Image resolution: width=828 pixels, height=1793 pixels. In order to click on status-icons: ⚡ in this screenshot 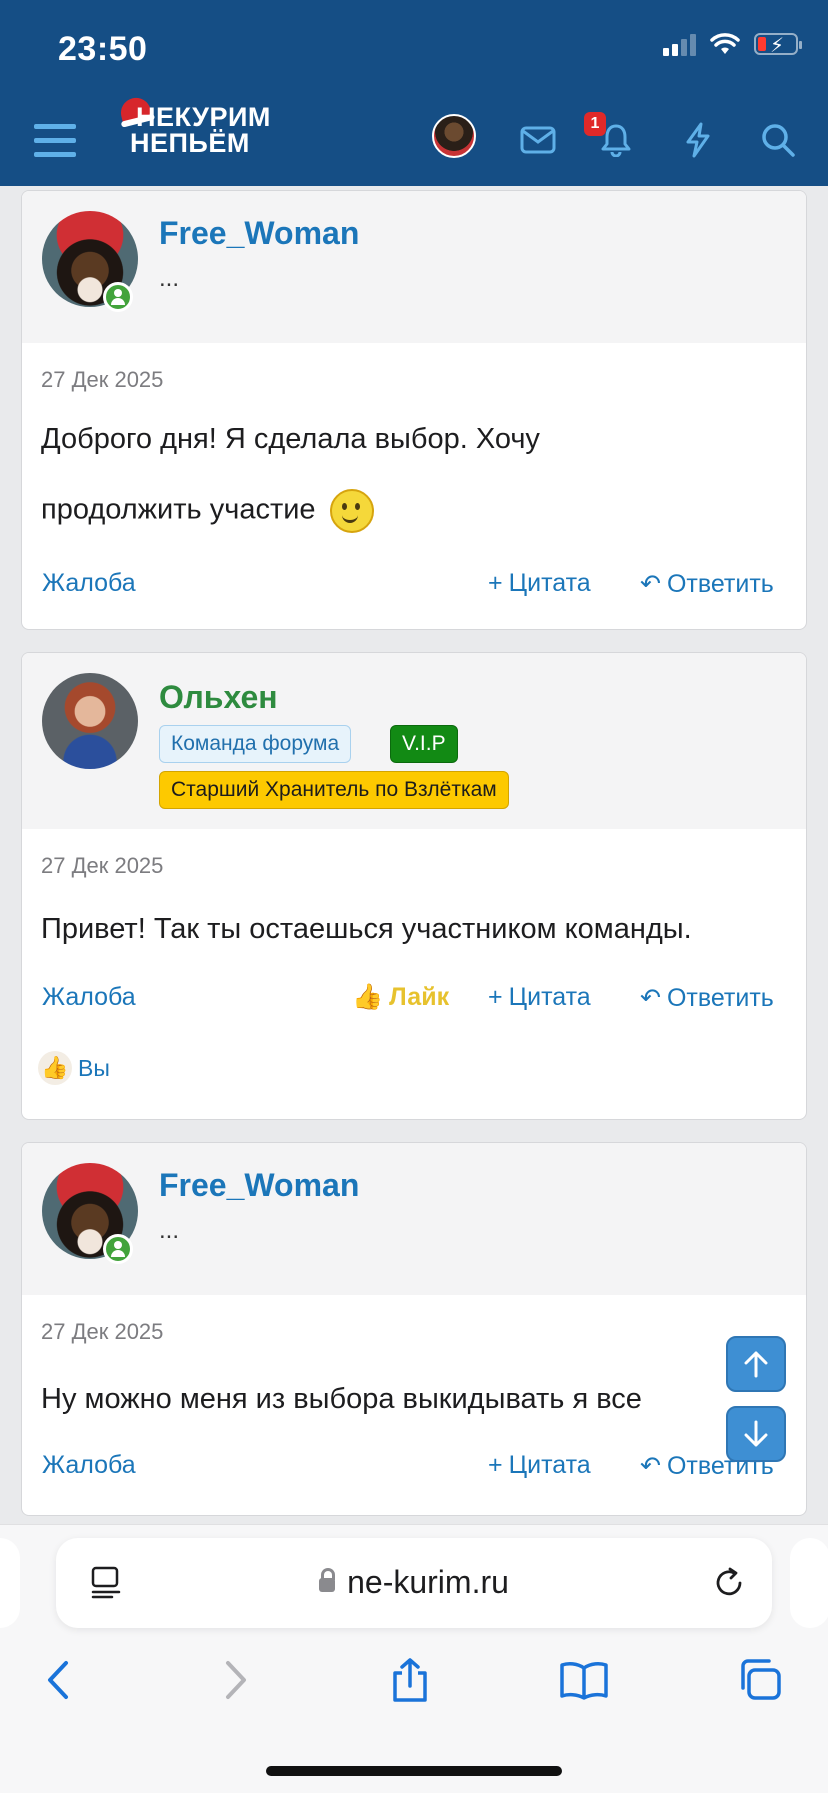, I will do `click(732, 44)`.